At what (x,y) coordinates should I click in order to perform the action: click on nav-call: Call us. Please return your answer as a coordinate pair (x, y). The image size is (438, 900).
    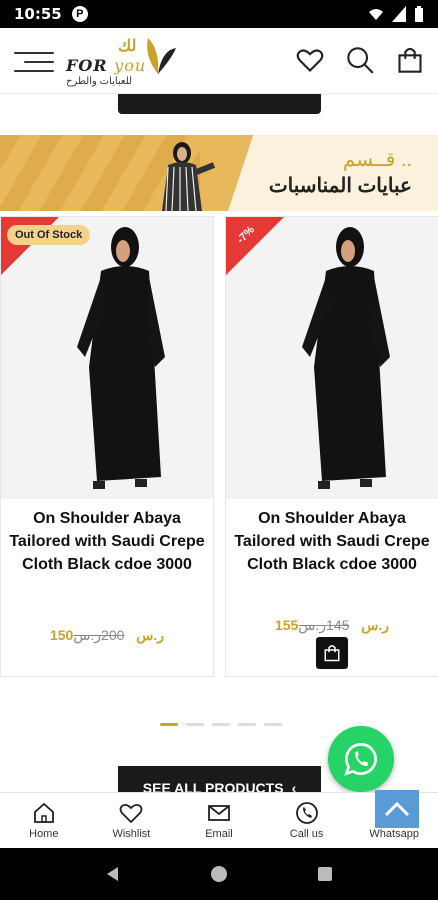
    Looking at the image, I should click on (307, 820).